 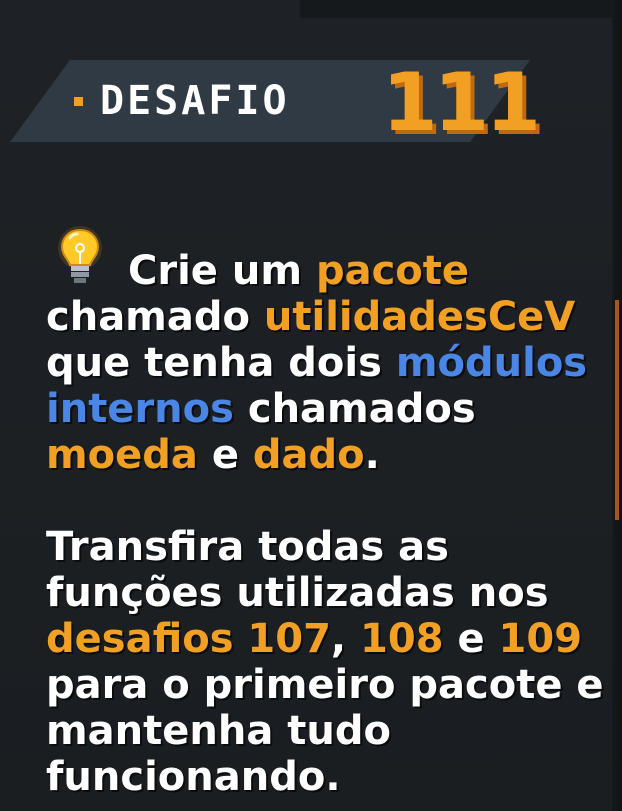 What do you see at coordinates (354, 409) in the screenshot?
I see `text-segment: chamados` at bounding box center [354, 409].